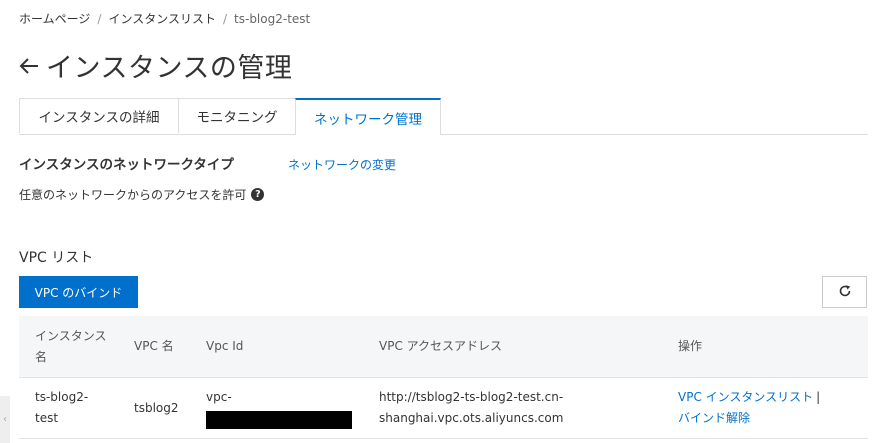 The image size is (875, 443). I want to click on title-row: インスタンスの管理, so click(155, 65).